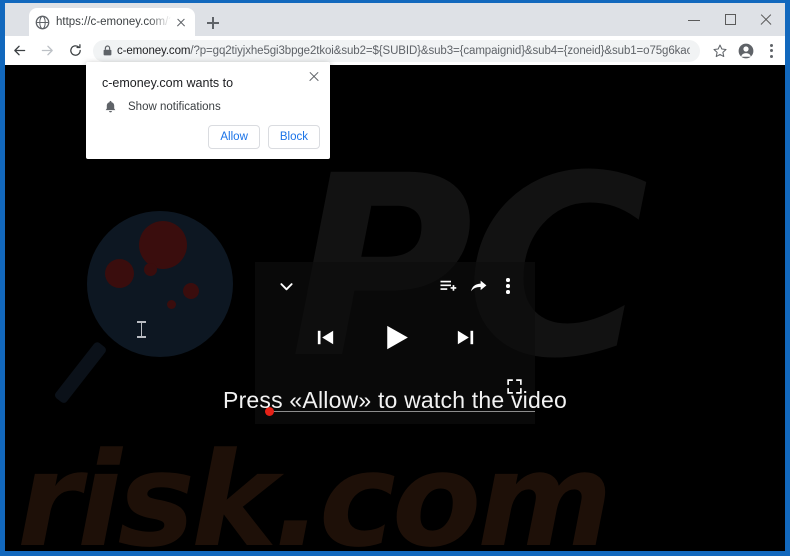 The image size is (790, 556). I want to click on player-top-bar, so click(395, 286).